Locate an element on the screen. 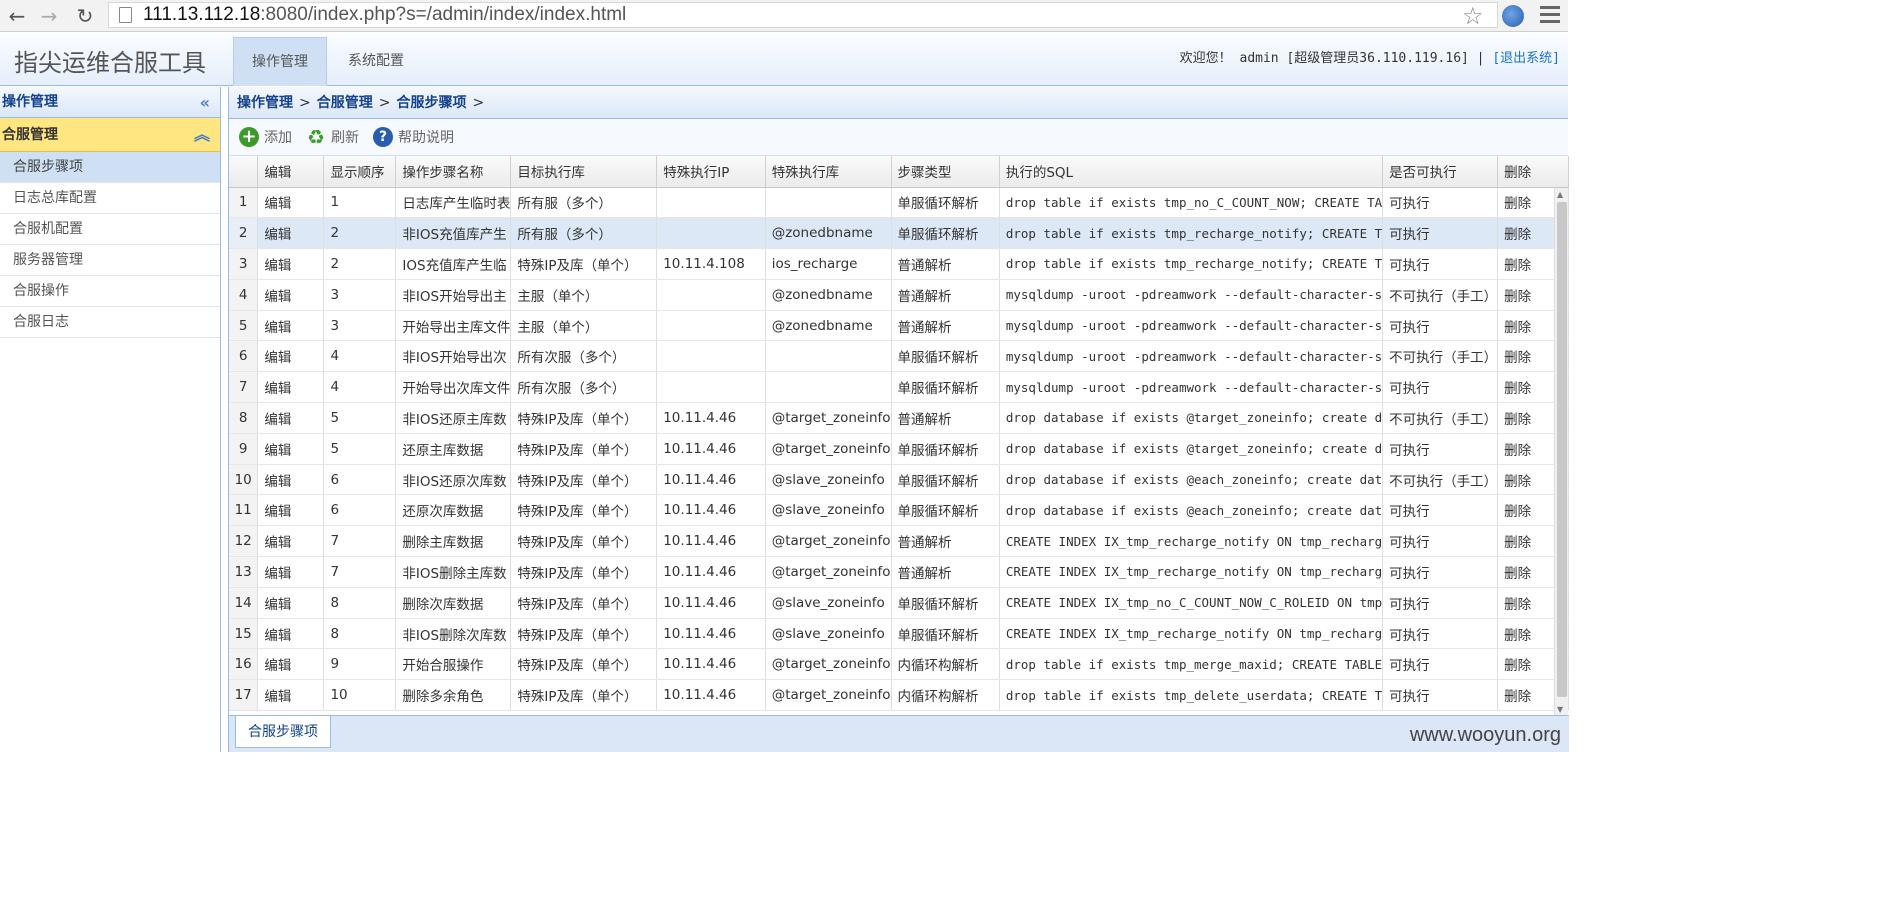 The height and width of the screenshot is (918, 1903). globe-icon is located at coordinates (1513, 16).